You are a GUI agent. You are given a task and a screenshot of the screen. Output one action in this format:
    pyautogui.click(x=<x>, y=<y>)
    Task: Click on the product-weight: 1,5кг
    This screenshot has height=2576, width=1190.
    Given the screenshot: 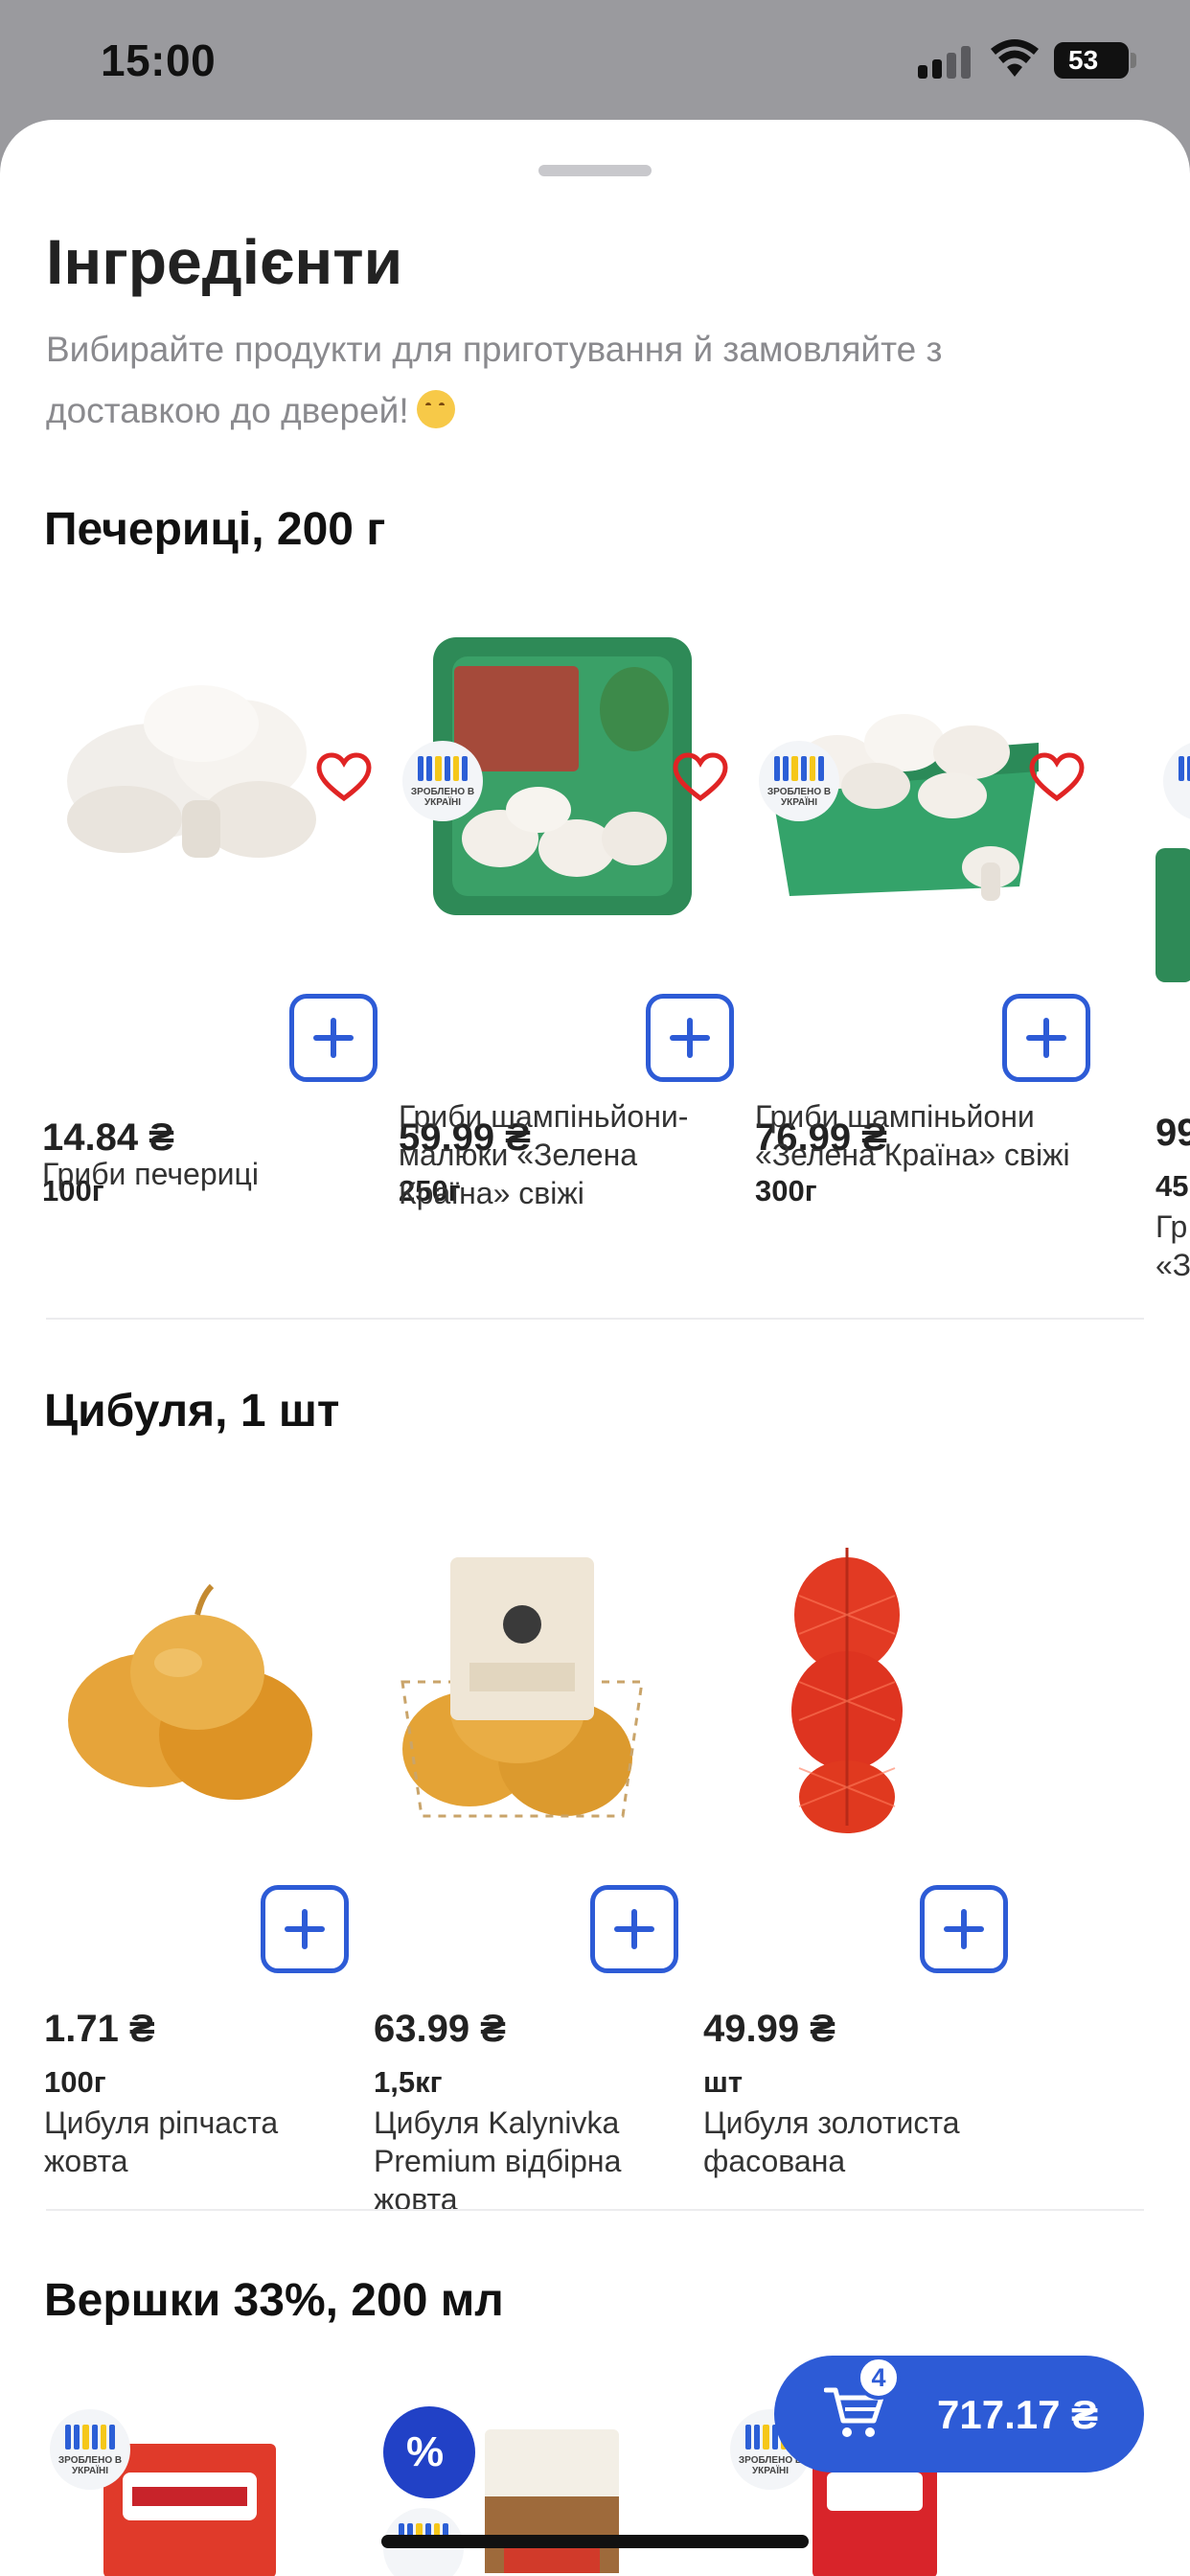 What is the action you would take?
    pyautogui.click(x=409, y=2082)
    